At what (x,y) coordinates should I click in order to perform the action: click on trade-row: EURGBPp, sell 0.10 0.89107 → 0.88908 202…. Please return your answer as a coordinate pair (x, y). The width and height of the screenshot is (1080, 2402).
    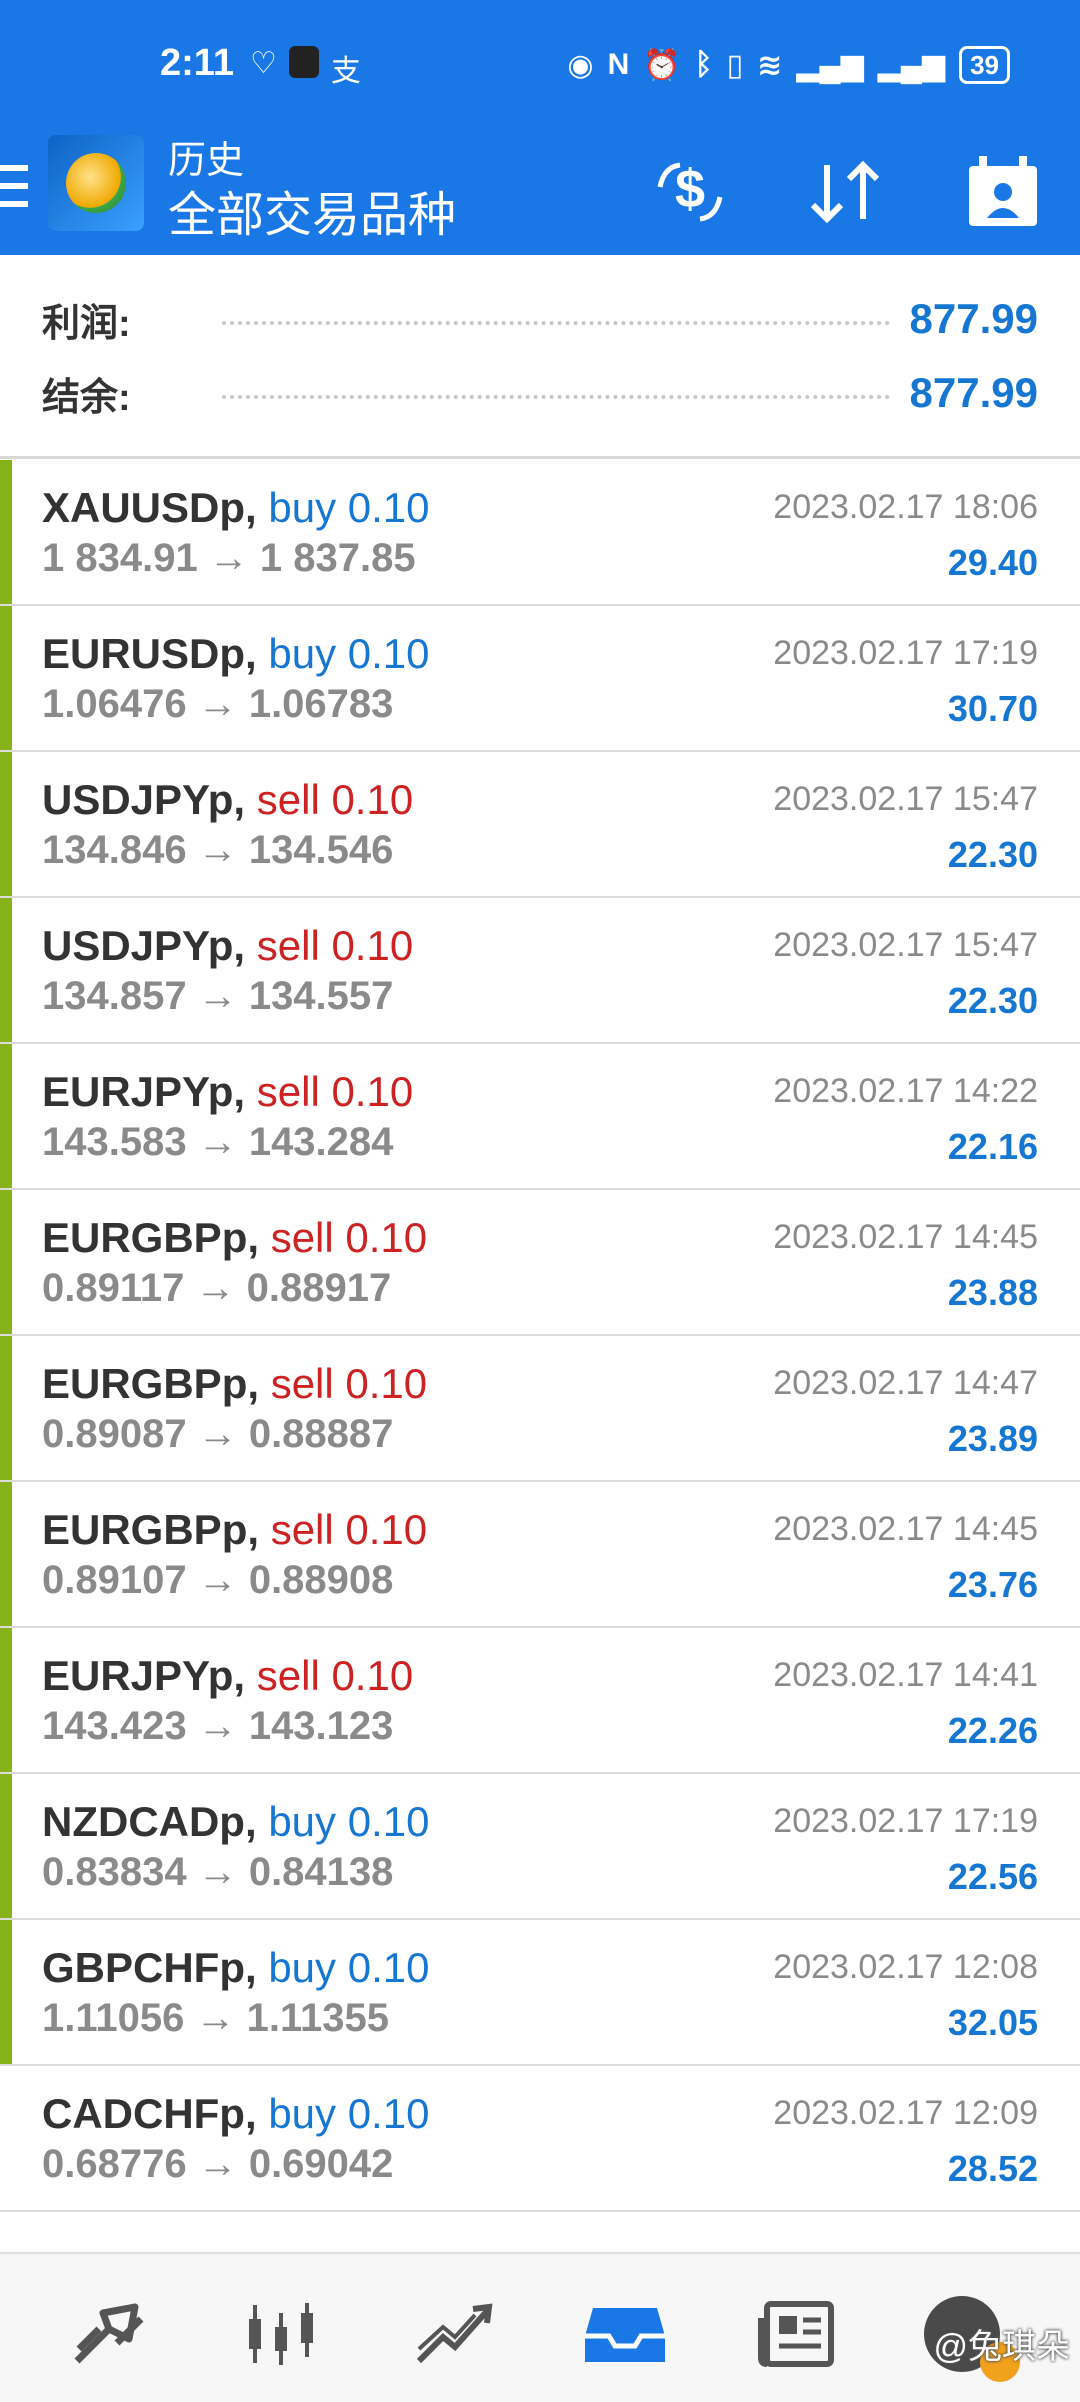
    Looking at the image, I should click on (540, 1555).